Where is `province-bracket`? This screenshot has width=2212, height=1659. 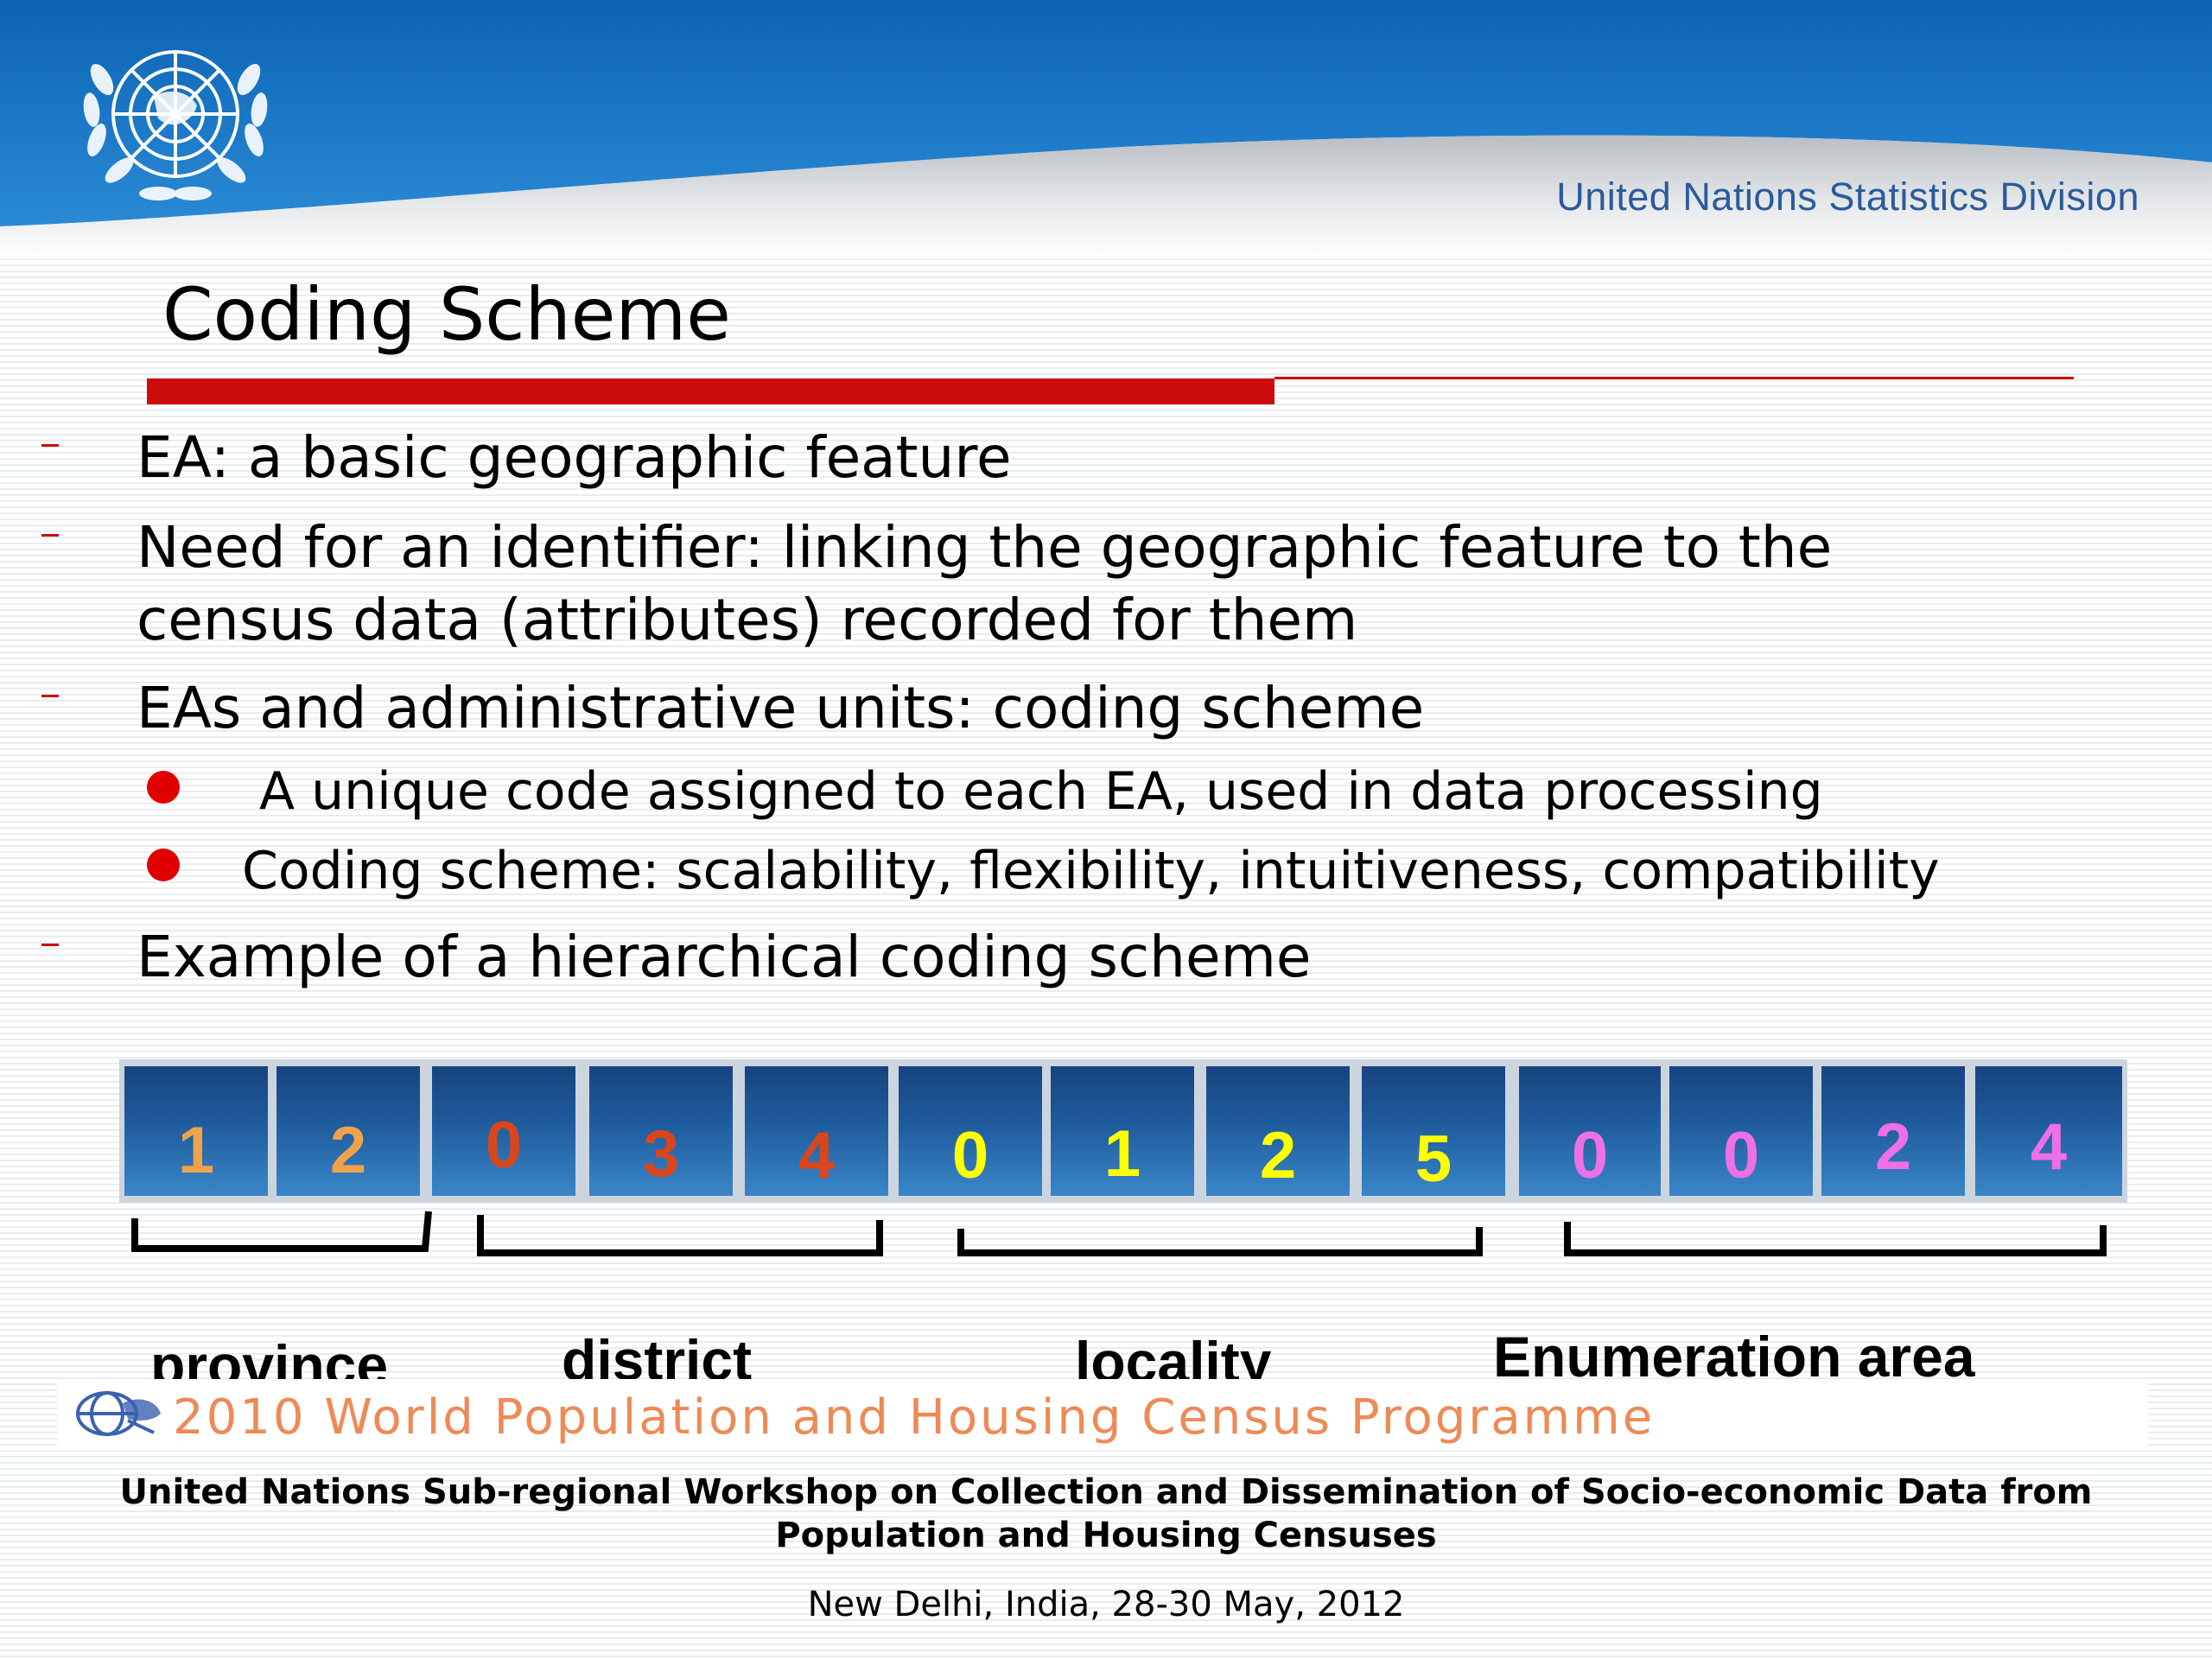 province-bracket is located at coordinates (281, 1231).